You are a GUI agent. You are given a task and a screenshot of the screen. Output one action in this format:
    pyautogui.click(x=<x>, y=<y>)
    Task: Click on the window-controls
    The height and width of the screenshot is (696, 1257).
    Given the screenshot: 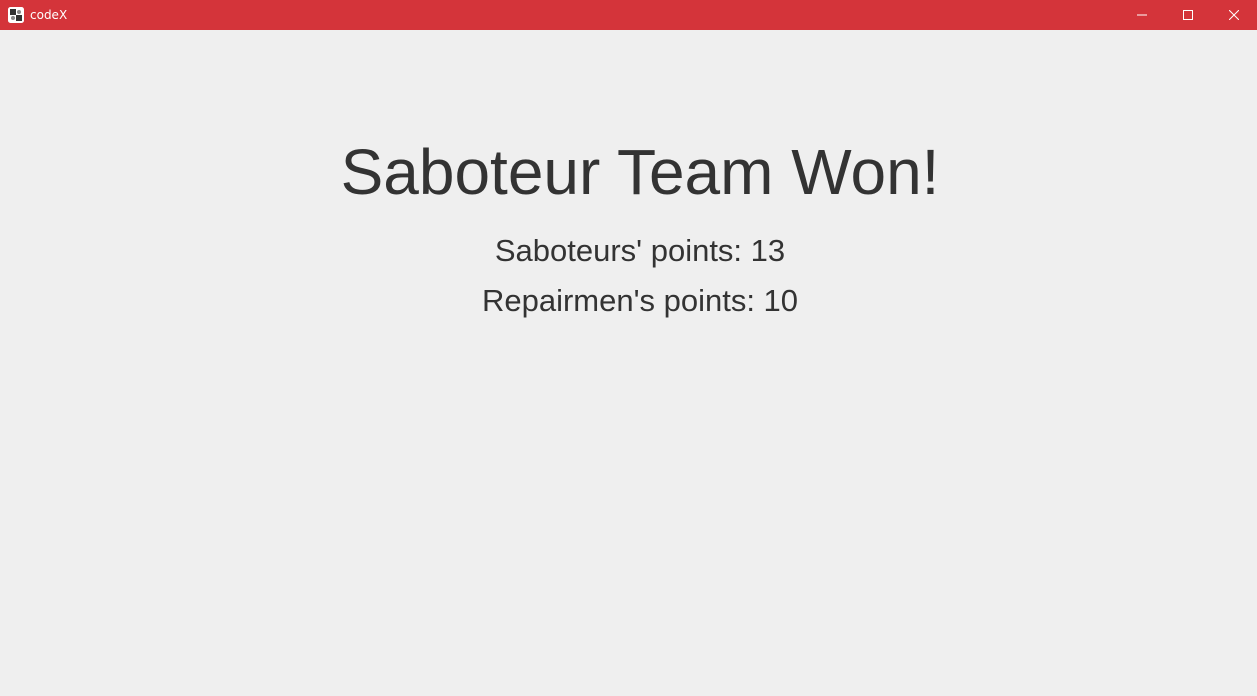 What is the action you would take?
    pyautogui.click(x=1188, y=15)
    